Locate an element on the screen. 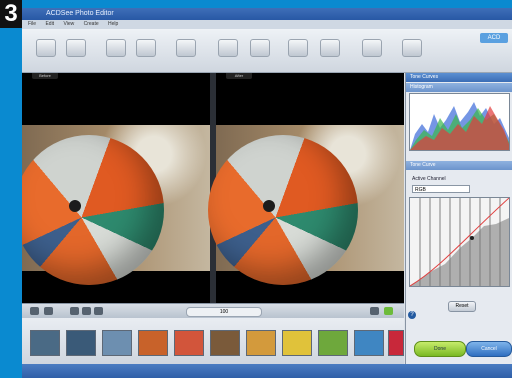 This screenshot has width=512, height=378. thumbnail-lake is located at coordinates (369, 343).